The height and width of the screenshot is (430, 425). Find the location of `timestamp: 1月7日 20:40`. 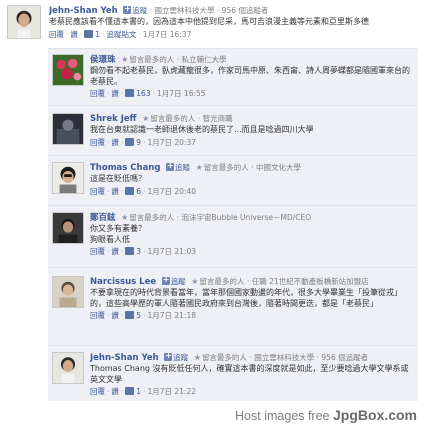

timestamp: 1月7日 20:40 is located at coordinates (171, 191).